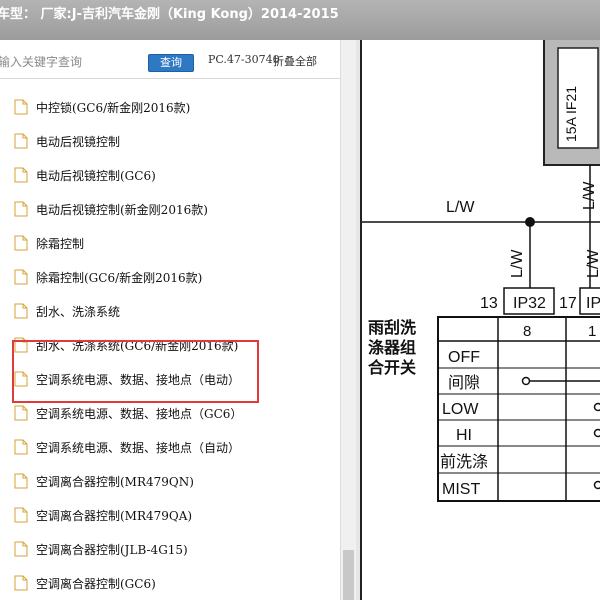 The height and width of the screenshot is (600, 600). I want to click on wire-label-main: L/W, so click(460, 207).